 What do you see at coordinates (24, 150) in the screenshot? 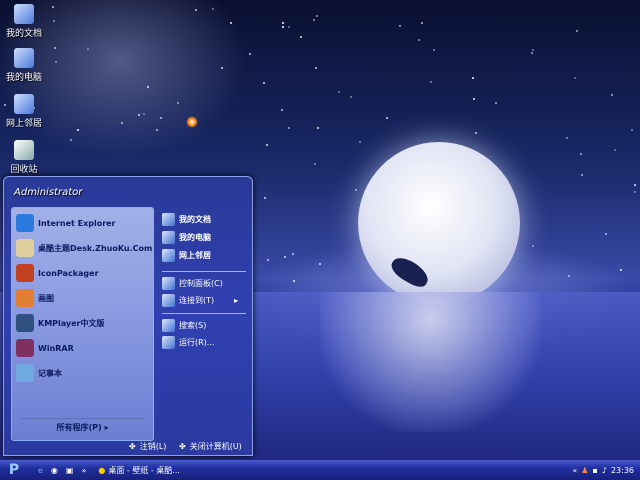
I see `recycle-bin-icon` at bounding box center [24, 150].